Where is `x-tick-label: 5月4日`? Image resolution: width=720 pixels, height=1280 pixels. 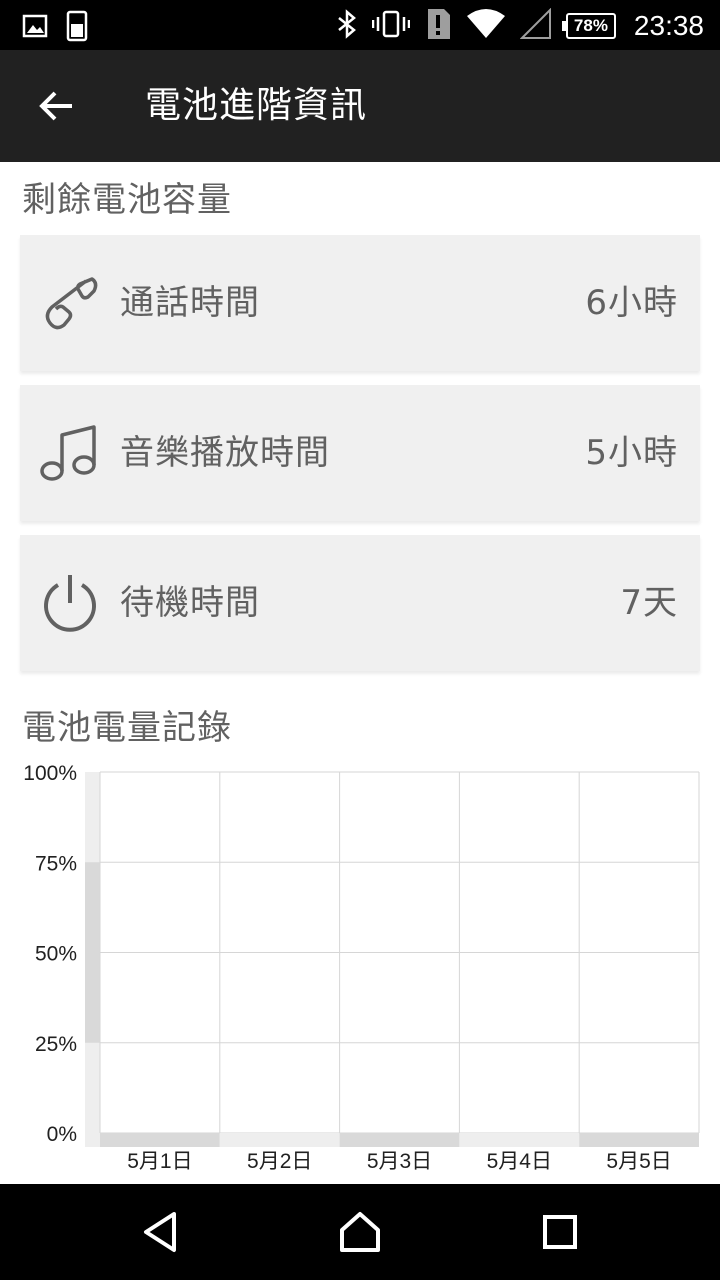
x-tick-label: 5月4日 is located at coordinates (519, 1161).